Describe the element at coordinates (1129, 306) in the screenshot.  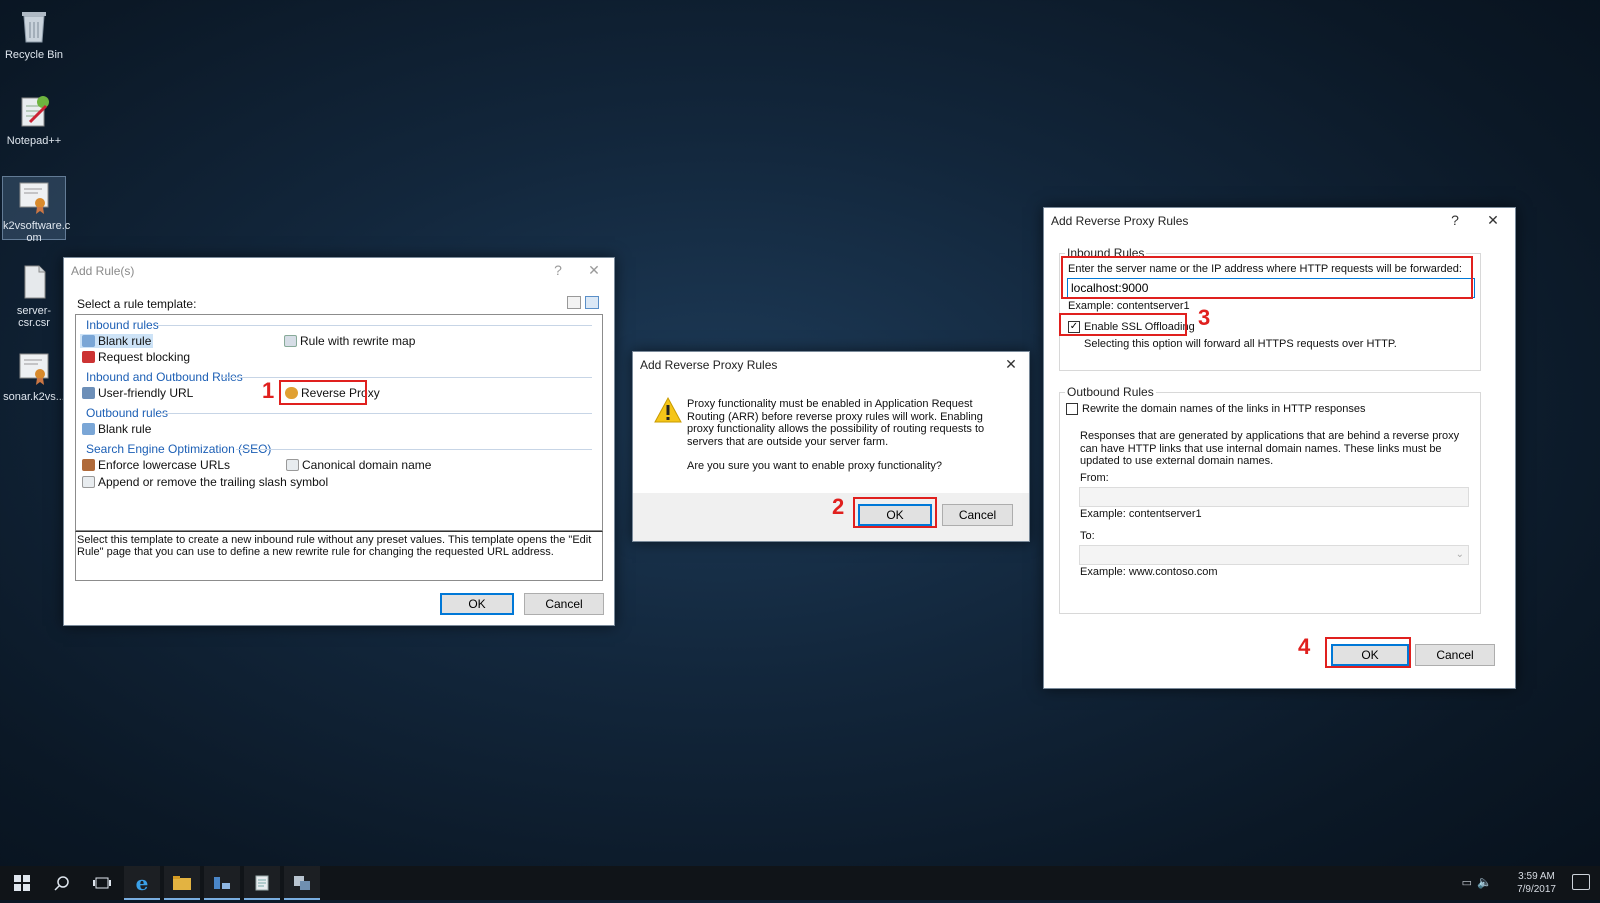
I see `server-example: Example: contentserver1` at that location.